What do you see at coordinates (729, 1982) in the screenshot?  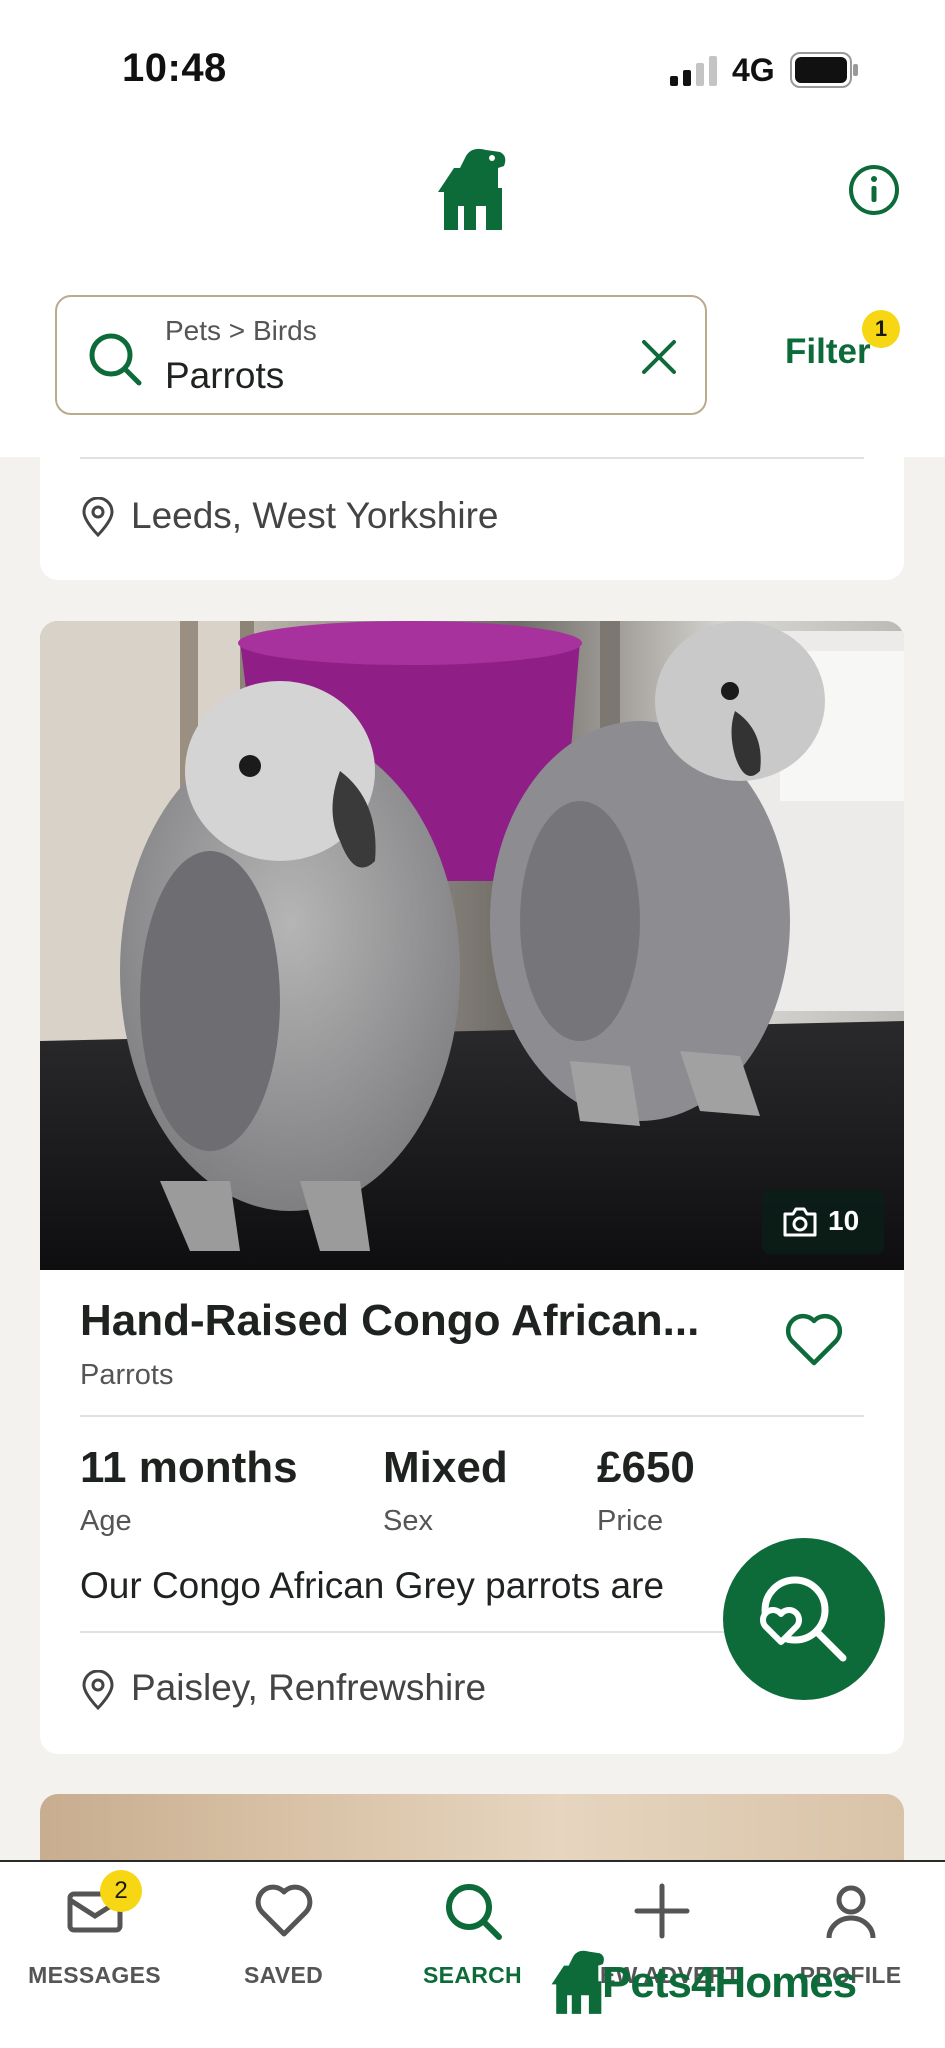 I see `watermark-text: Pets4Homes` at bounding box center [729, 1982].